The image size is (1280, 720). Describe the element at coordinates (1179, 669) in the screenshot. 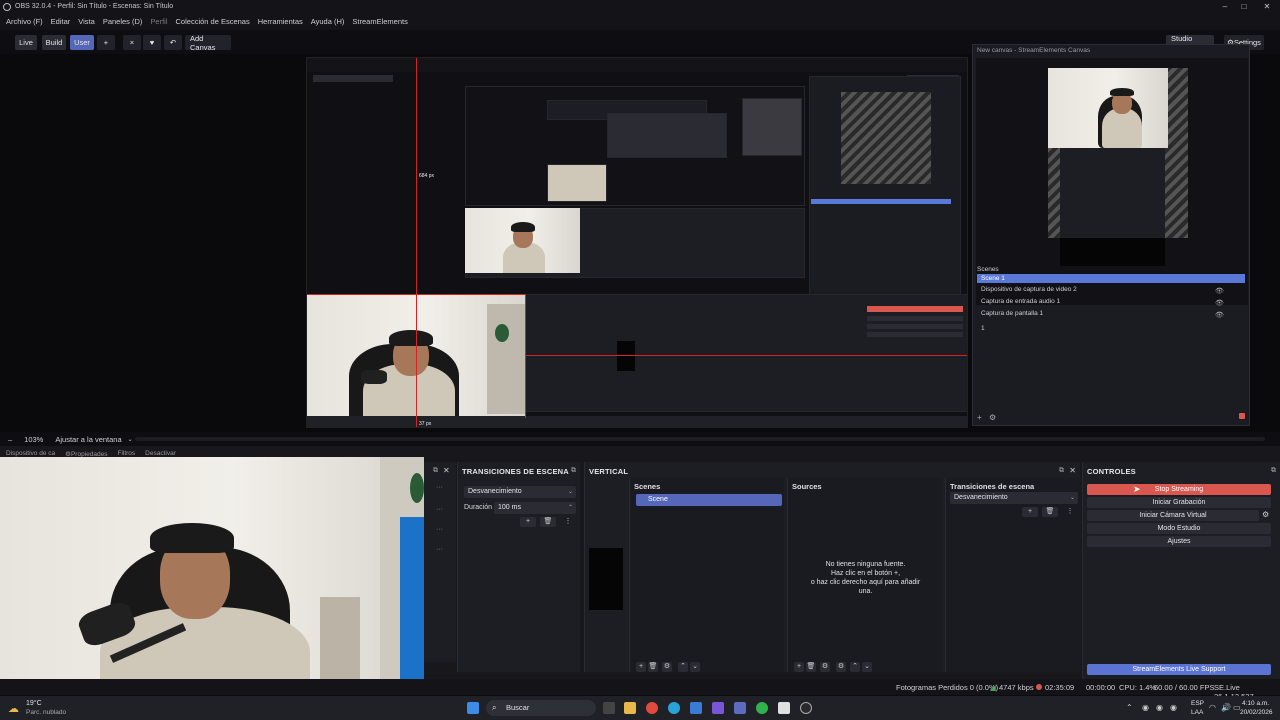

I see `live-support-button: StreamElements Live Support` at that location.